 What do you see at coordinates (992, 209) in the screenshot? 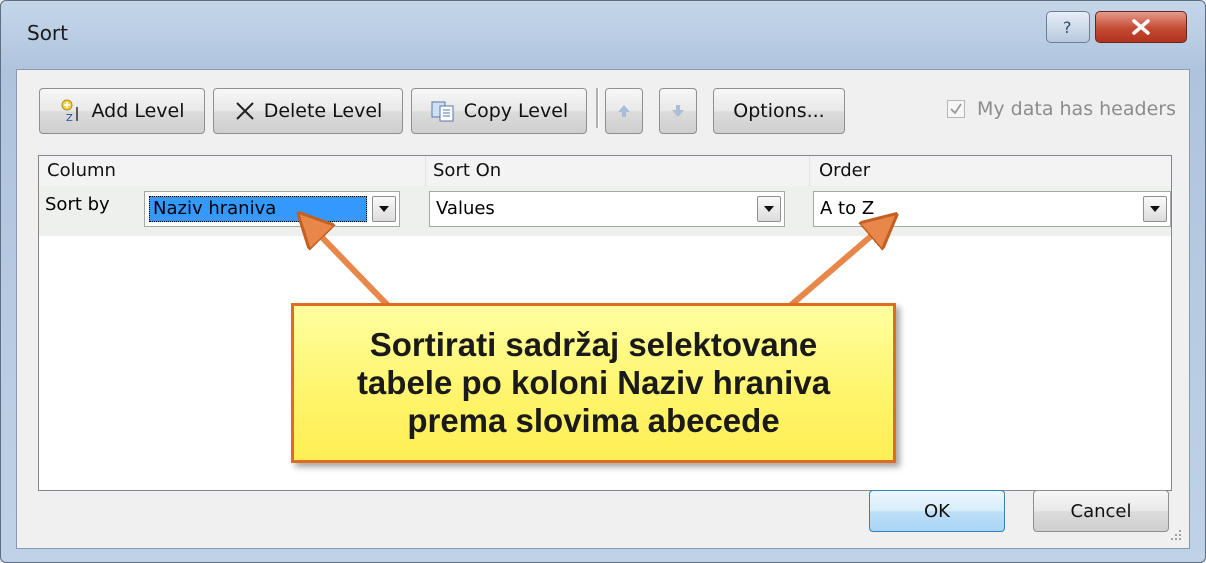
I see `order-select: A to Z` at bounding box center [992, 209].